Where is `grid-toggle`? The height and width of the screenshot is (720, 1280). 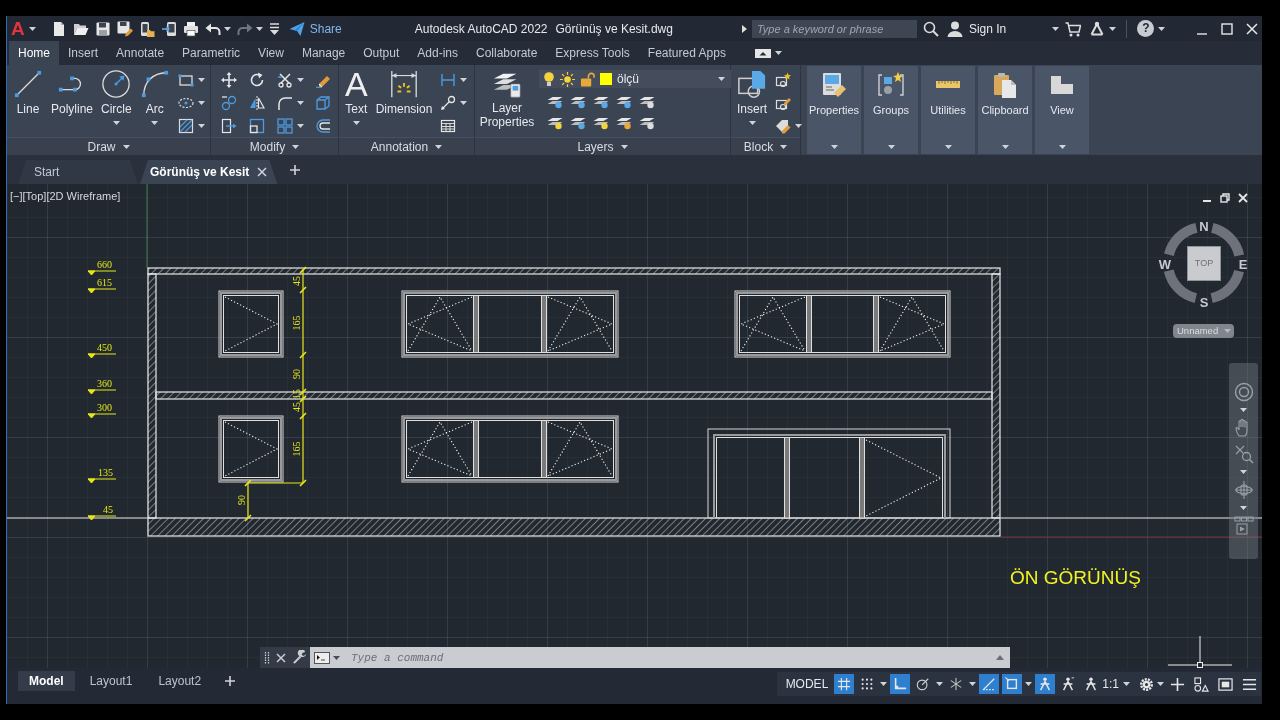 grid-toggle is located at coordinates (844, 684).